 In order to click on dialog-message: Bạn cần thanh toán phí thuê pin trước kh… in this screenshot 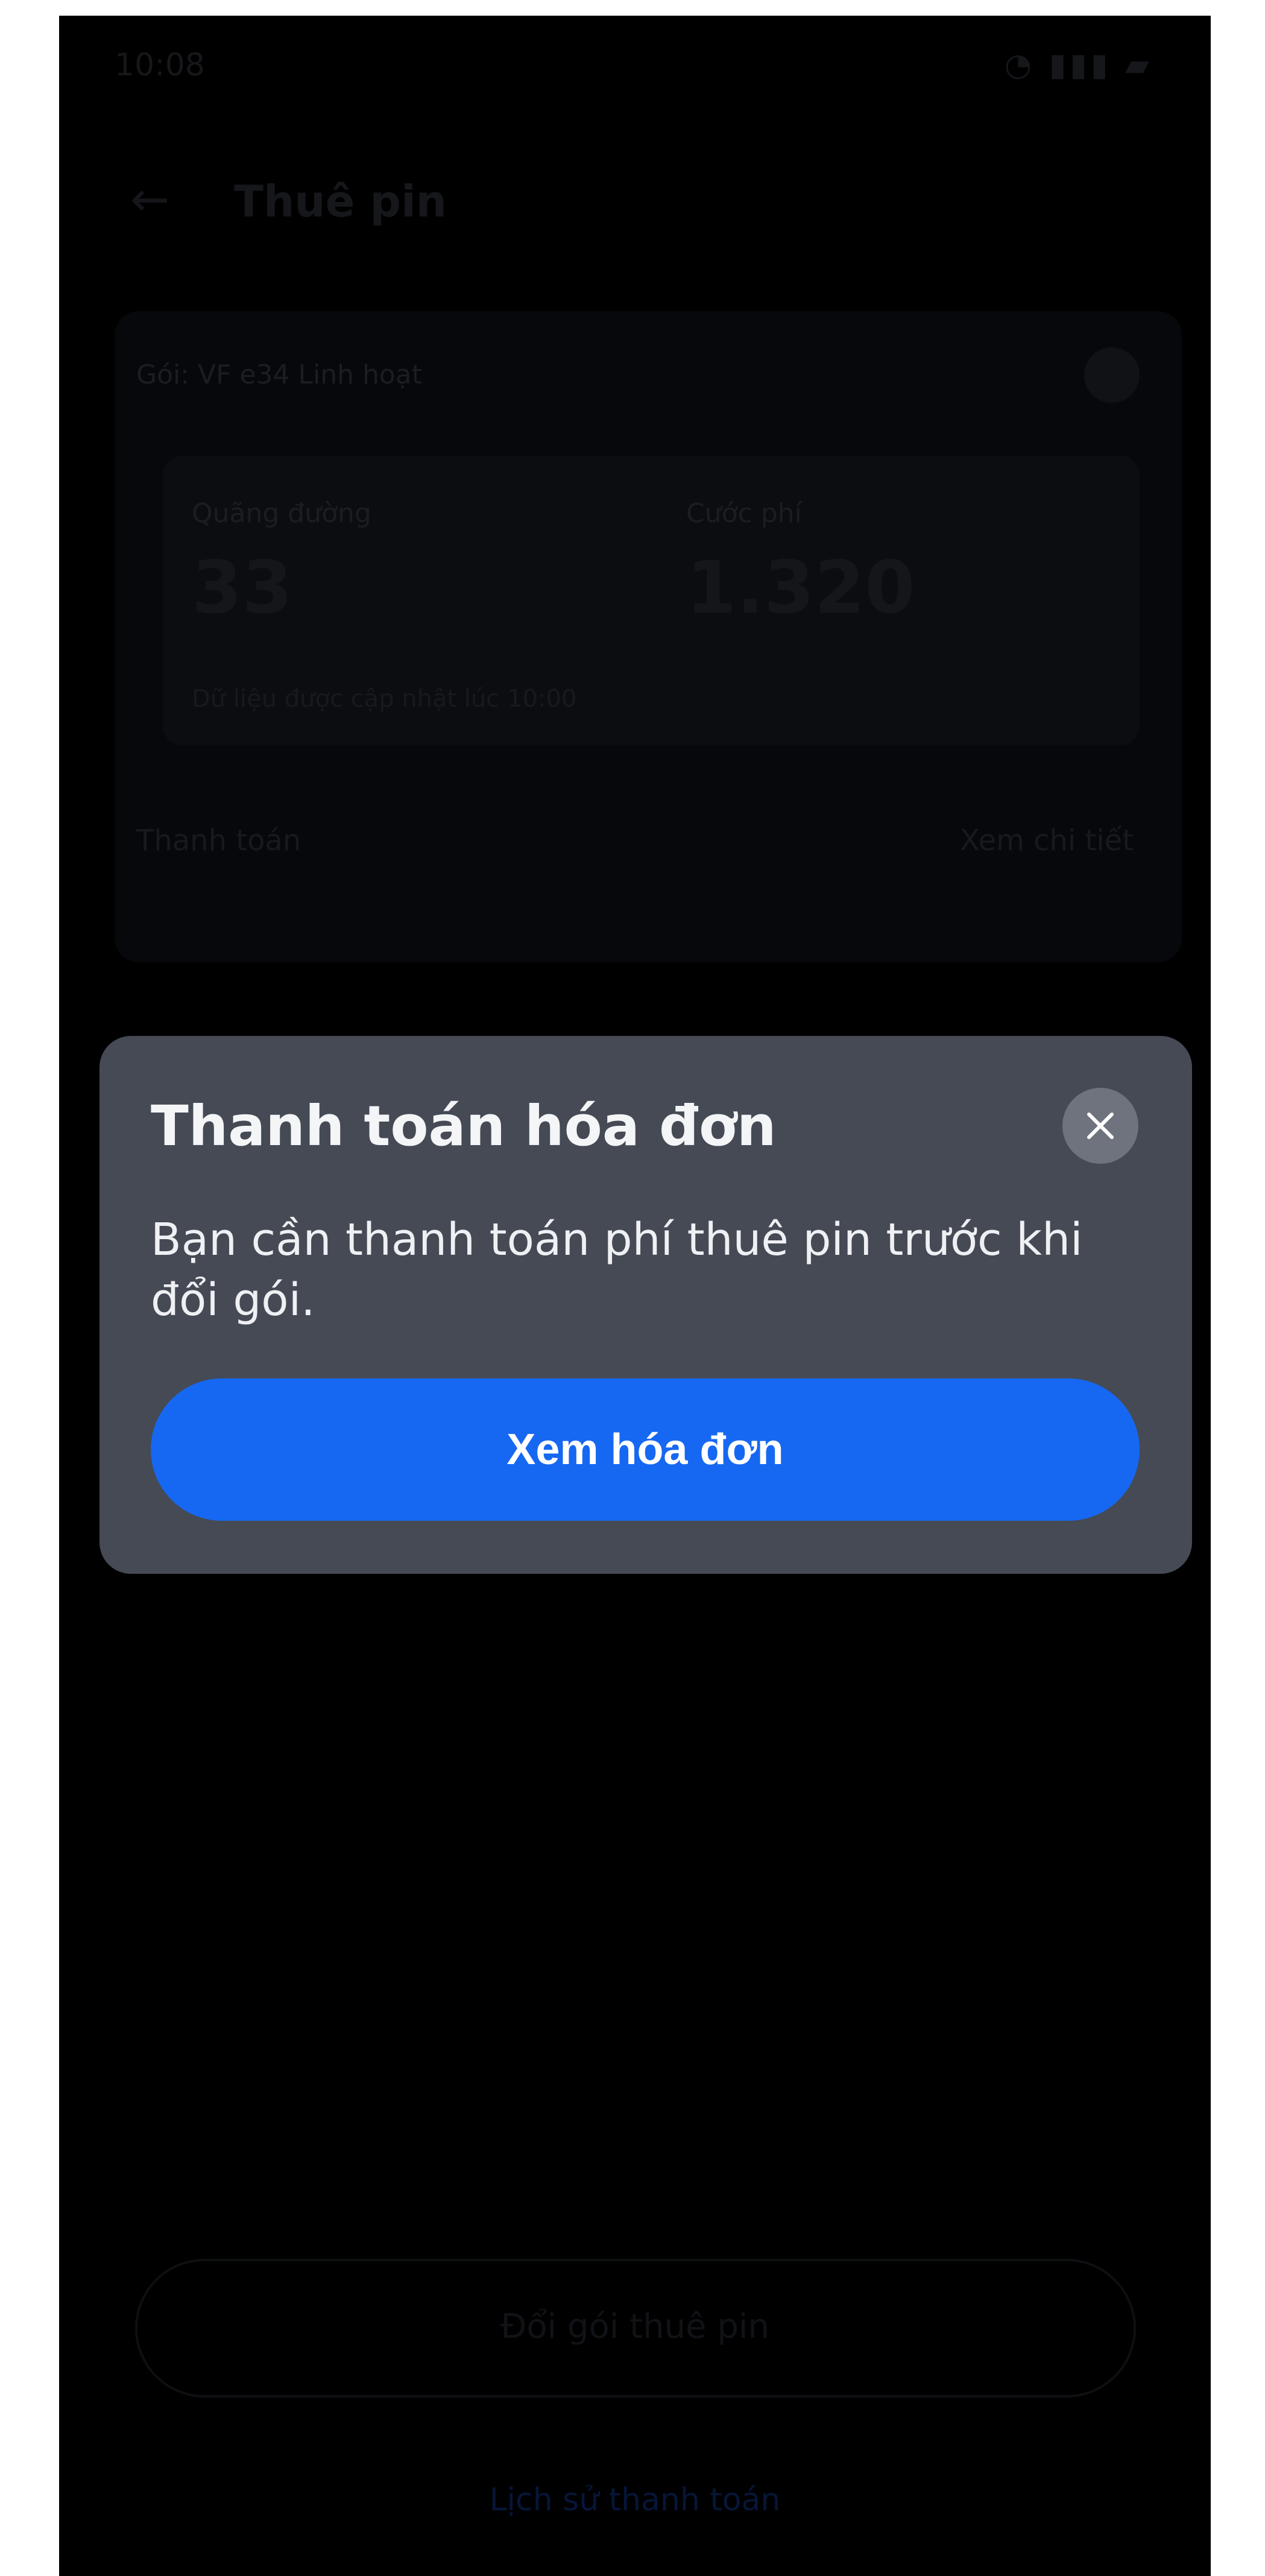, I will do `click(617, 1270)`.